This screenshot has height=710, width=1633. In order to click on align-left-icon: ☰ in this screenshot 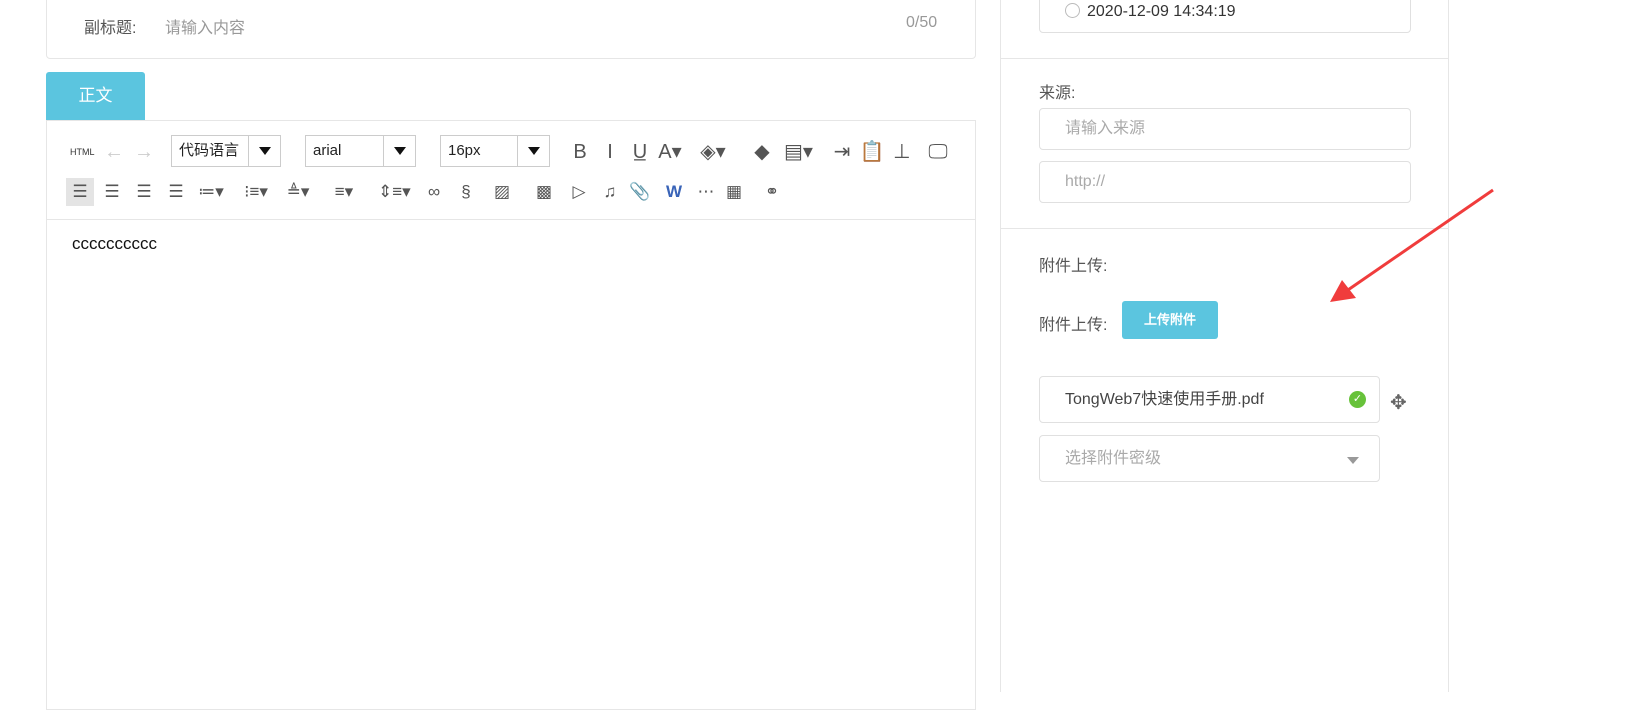, I will do `click(80, 192)`.